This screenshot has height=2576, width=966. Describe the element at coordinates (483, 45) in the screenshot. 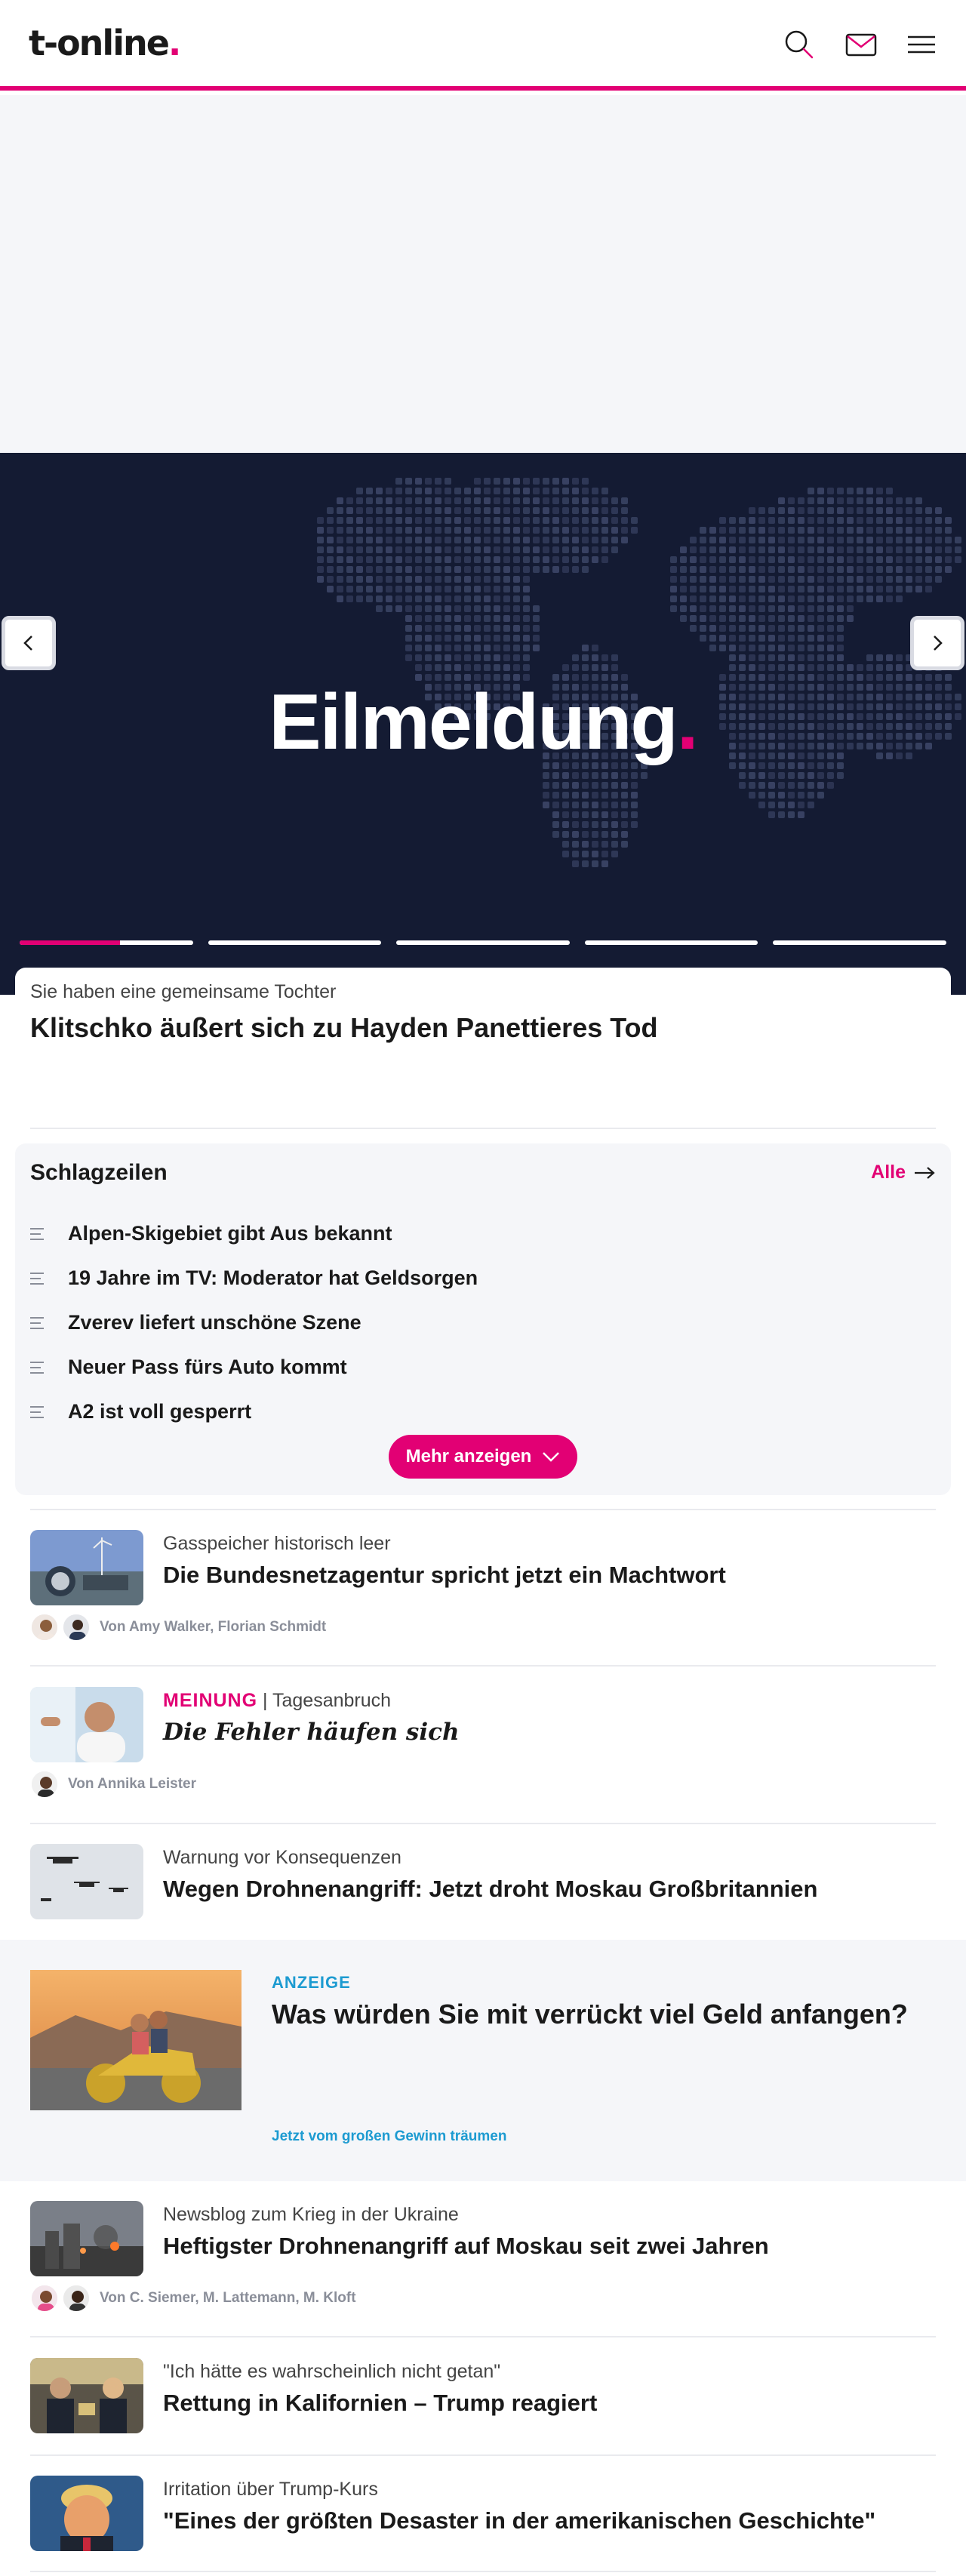

I see `site-header: t-online.` at that location.